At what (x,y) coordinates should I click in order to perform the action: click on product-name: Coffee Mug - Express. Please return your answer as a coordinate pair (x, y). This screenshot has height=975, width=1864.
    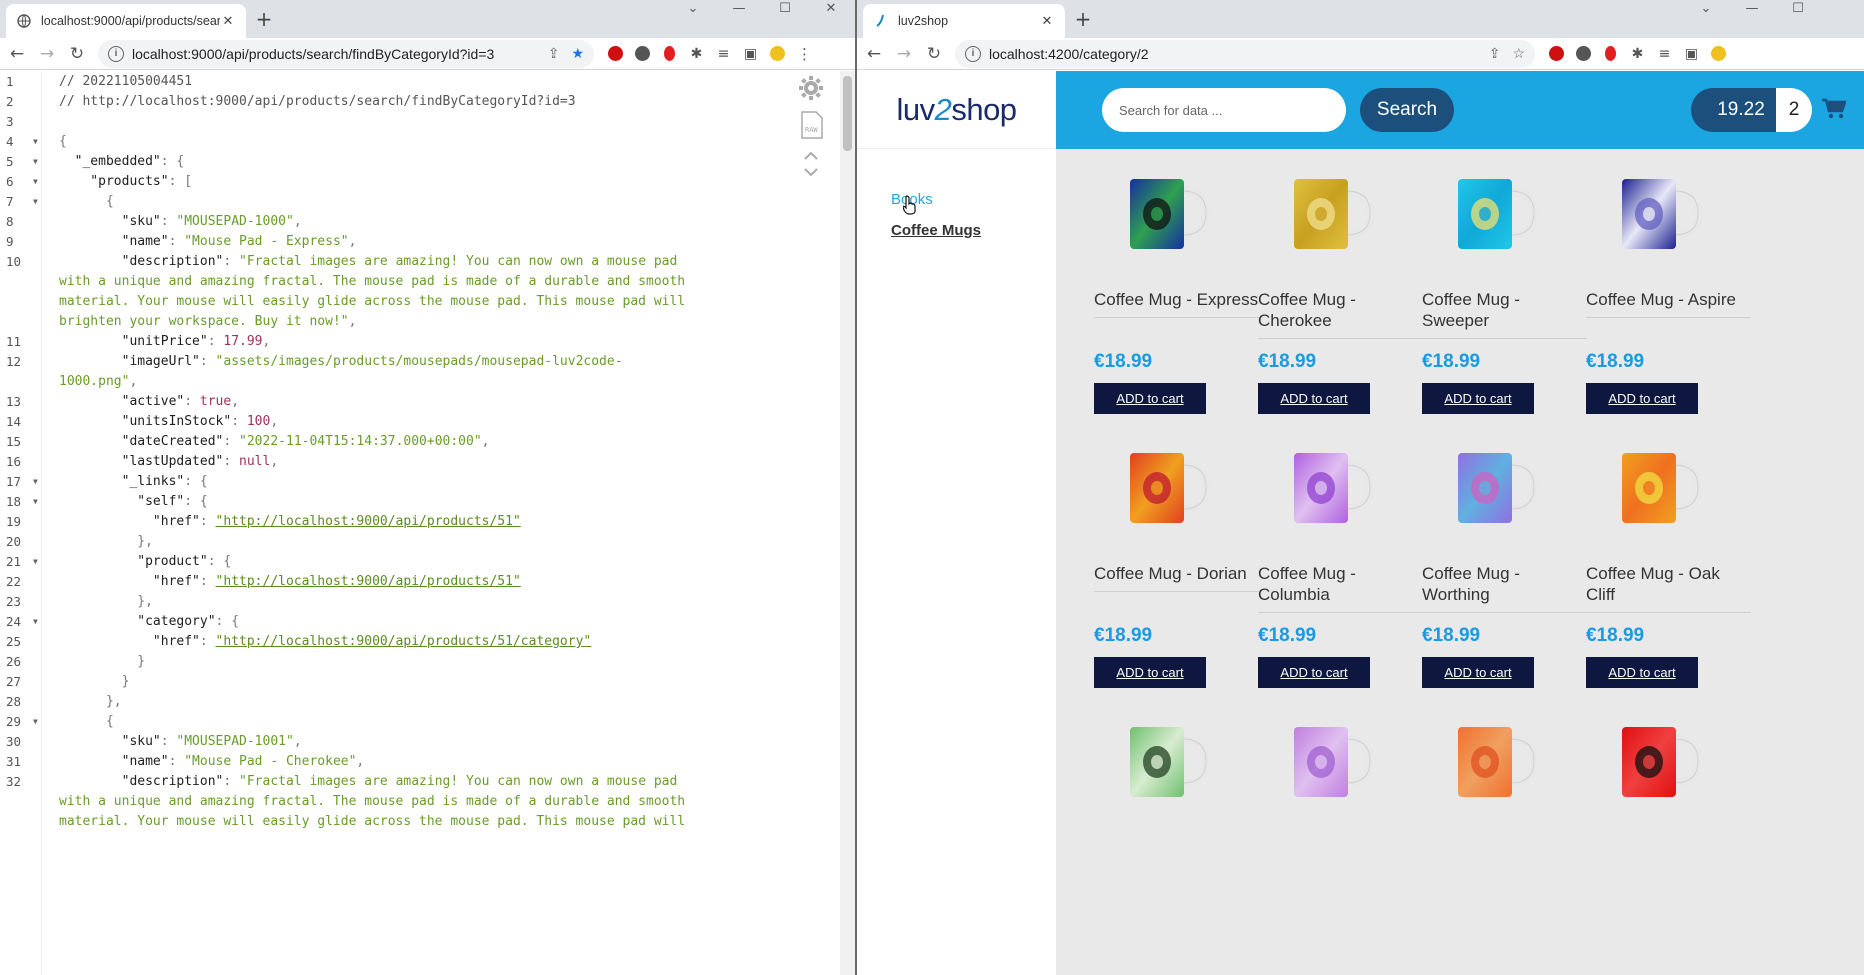
    Looking at the image, I should click on (1176, 303).